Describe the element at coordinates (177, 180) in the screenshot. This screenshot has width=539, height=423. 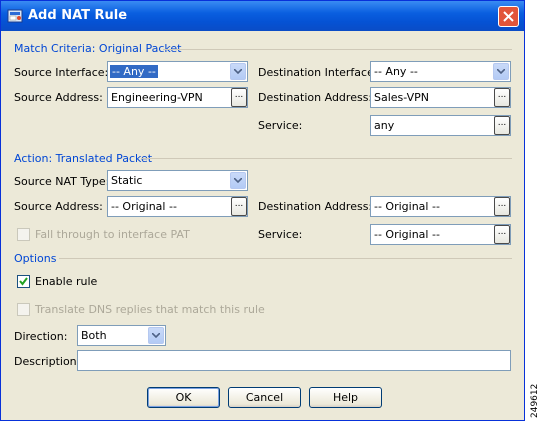
I see `source-nat-type-select: Static` at that location.